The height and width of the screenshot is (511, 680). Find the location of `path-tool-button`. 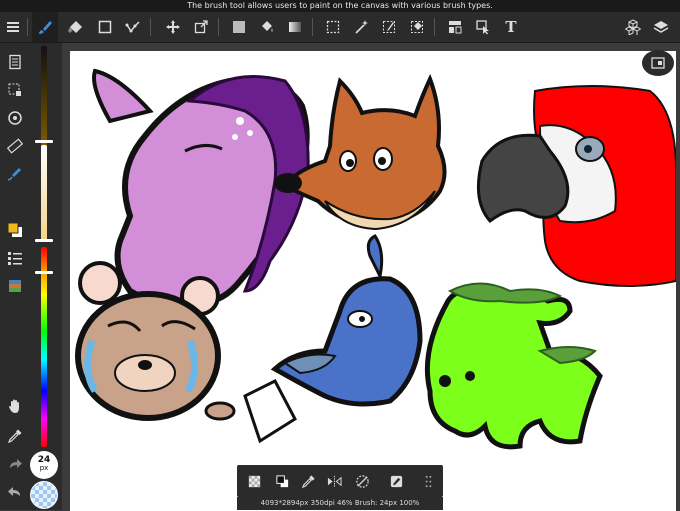

path-tool-button is located at coordinates (133, 27).